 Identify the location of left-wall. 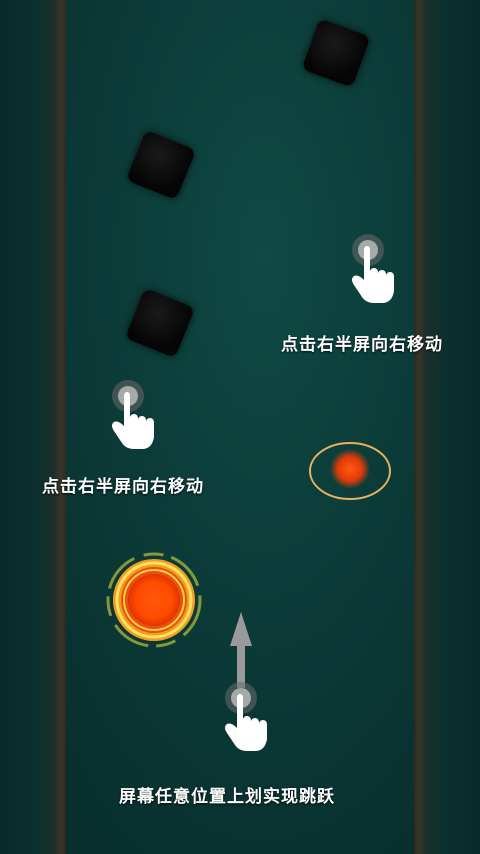
(33, 427).